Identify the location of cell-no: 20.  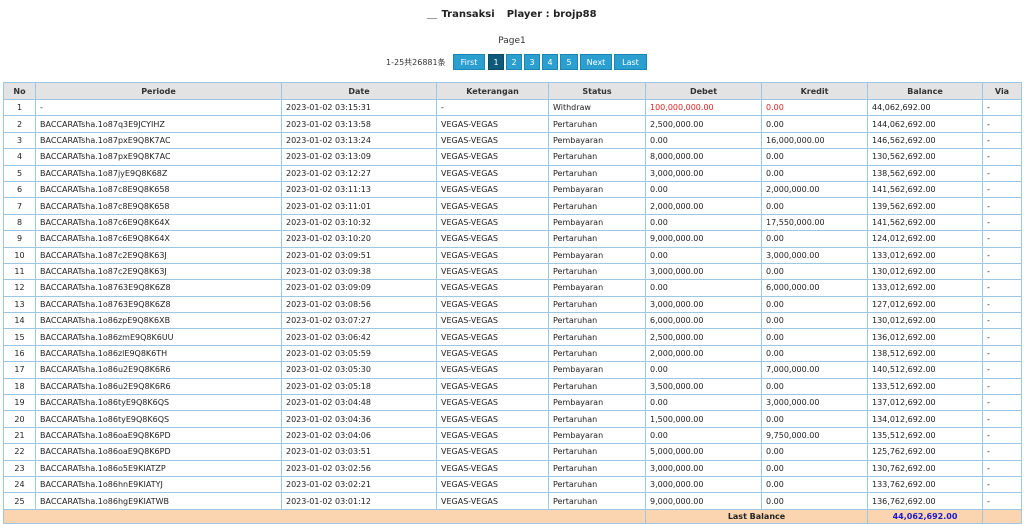
(19, 419).